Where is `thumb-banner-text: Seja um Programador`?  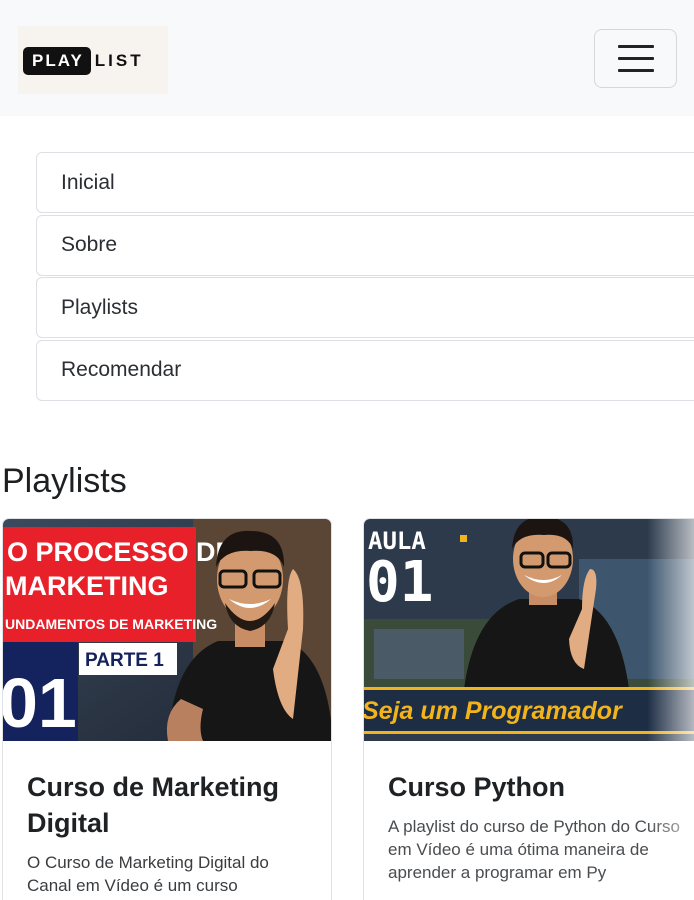
thumb-banner-text: Seja um Programador is located at coordinates (493, 711).